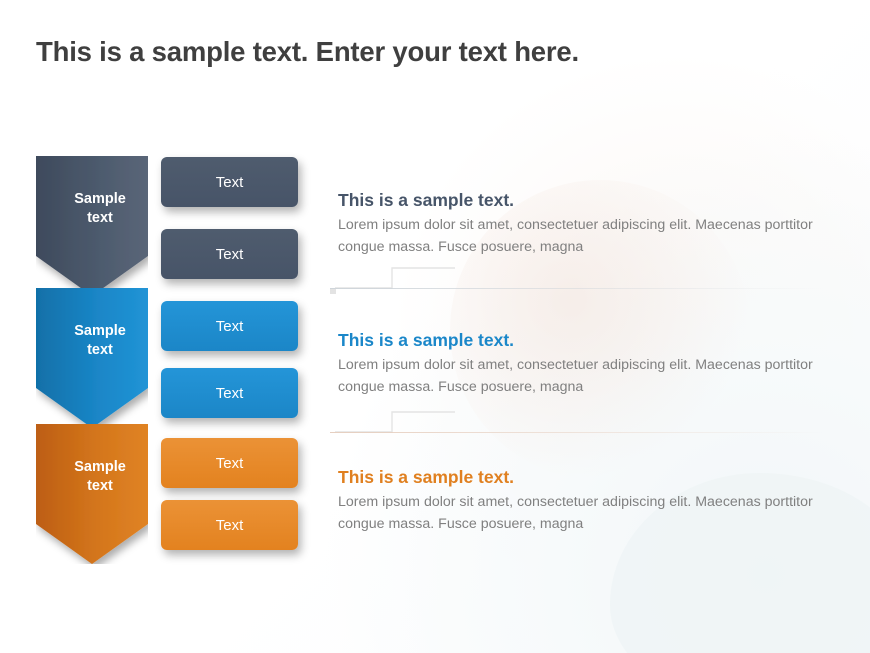  I want to click on chip-2-2: Text, so click(229, 393).